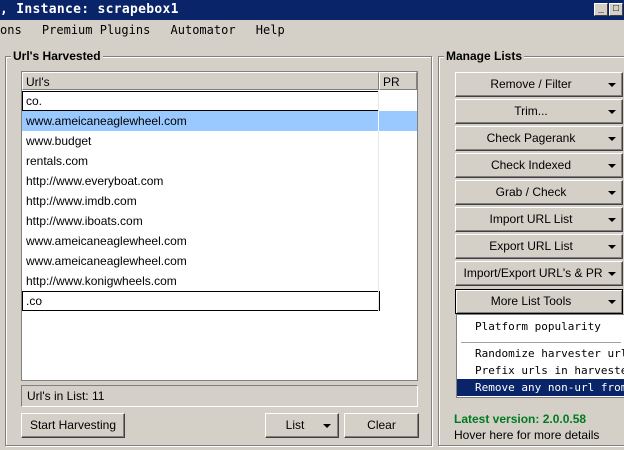 The width and height of the screenshot is (624, 450). I want to click on minimize-button: _, so click(601, 9).